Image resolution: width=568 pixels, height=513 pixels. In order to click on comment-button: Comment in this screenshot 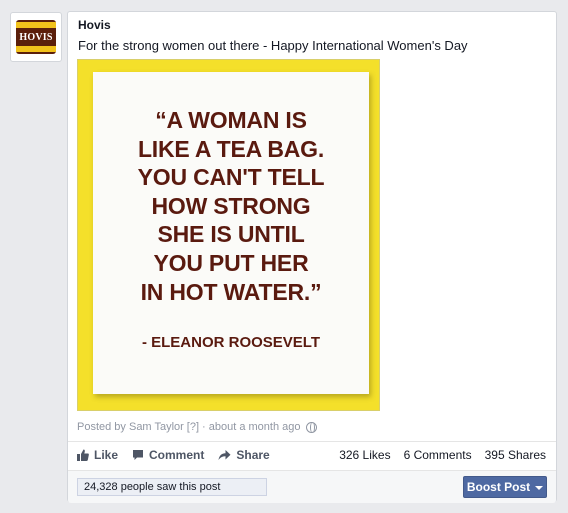, I will do `click(168, 455)`.